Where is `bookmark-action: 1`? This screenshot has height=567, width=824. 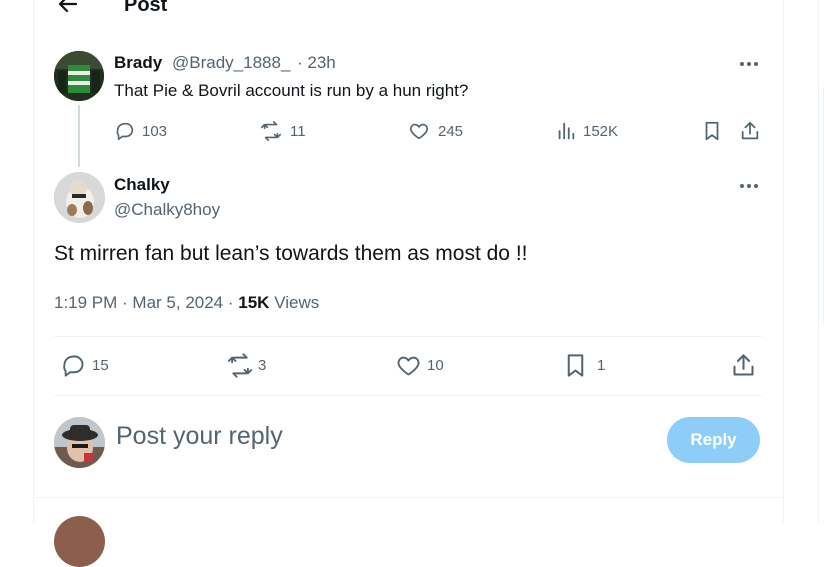 bookmark-action: 1 is located at coordinates (583, 365).